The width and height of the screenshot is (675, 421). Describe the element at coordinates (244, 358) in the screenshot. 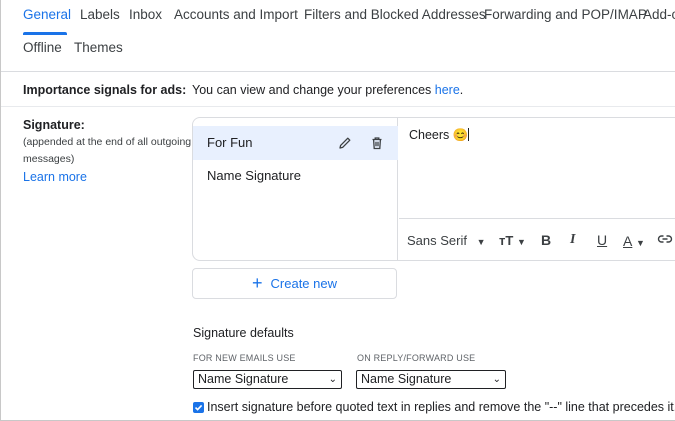

I see `new-emails-label: FOR NEW EMAILS USE` at that location.